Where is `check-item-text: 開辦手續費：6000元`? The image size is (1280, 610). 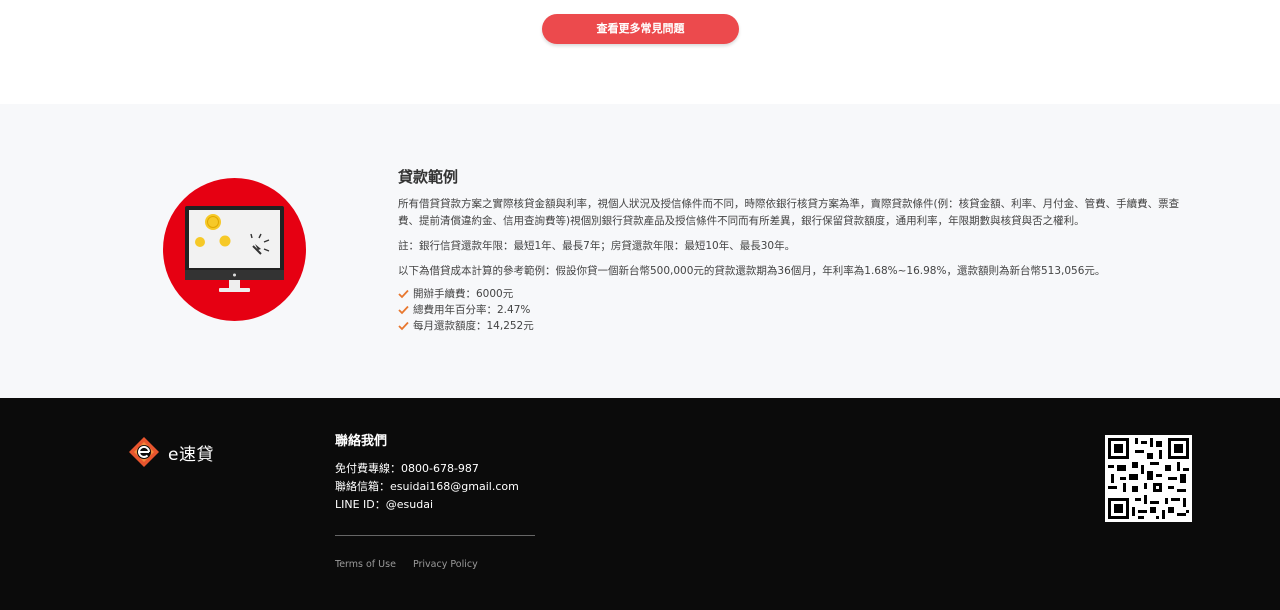
check-item-text: 開辦手續費：6000元 is located at coordinates (463, 294).